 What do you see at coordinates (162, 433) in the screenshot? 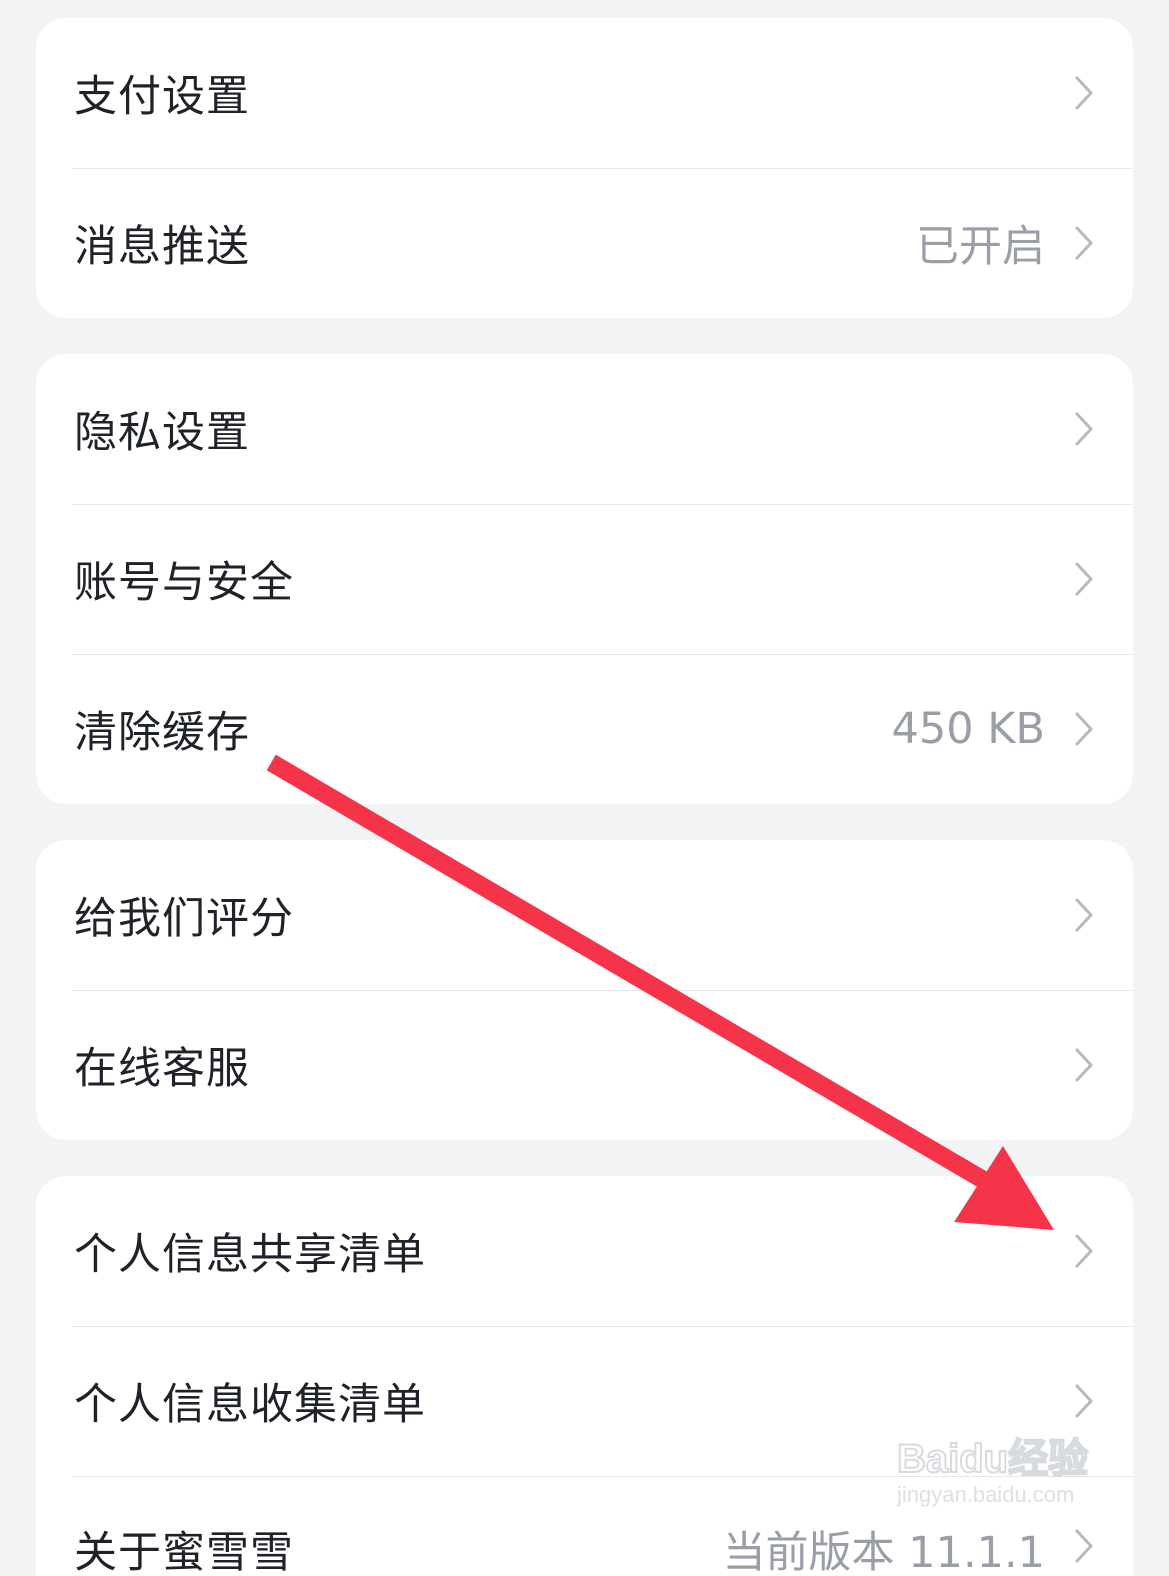
I see `row-label: 隐私设置` at bounding box center [162, 433].